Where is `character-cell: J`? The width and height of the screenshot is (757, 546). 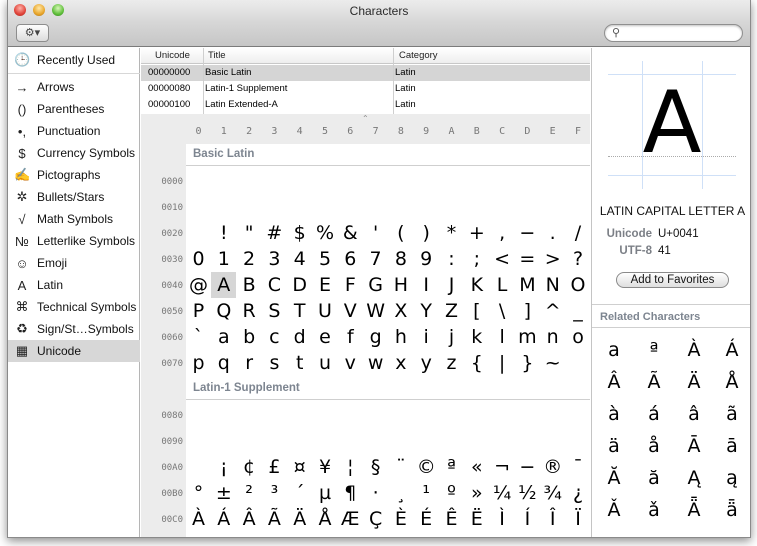
character-cell: J is located at coordinates (451, 285).